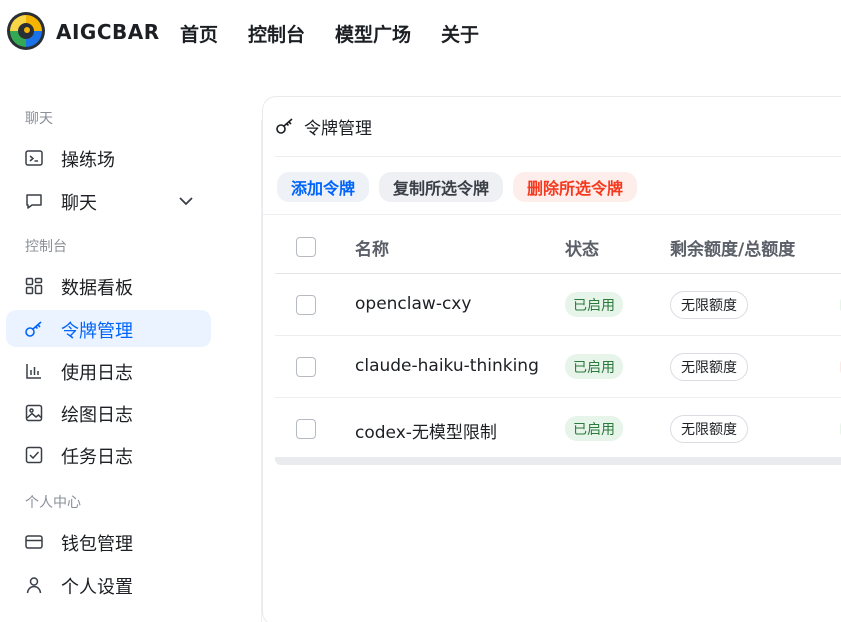 The height and width of the screenshot is (622, 841). I want to click on top-nav: 首页 控制台 模型广场 关于, so click(329, 33).